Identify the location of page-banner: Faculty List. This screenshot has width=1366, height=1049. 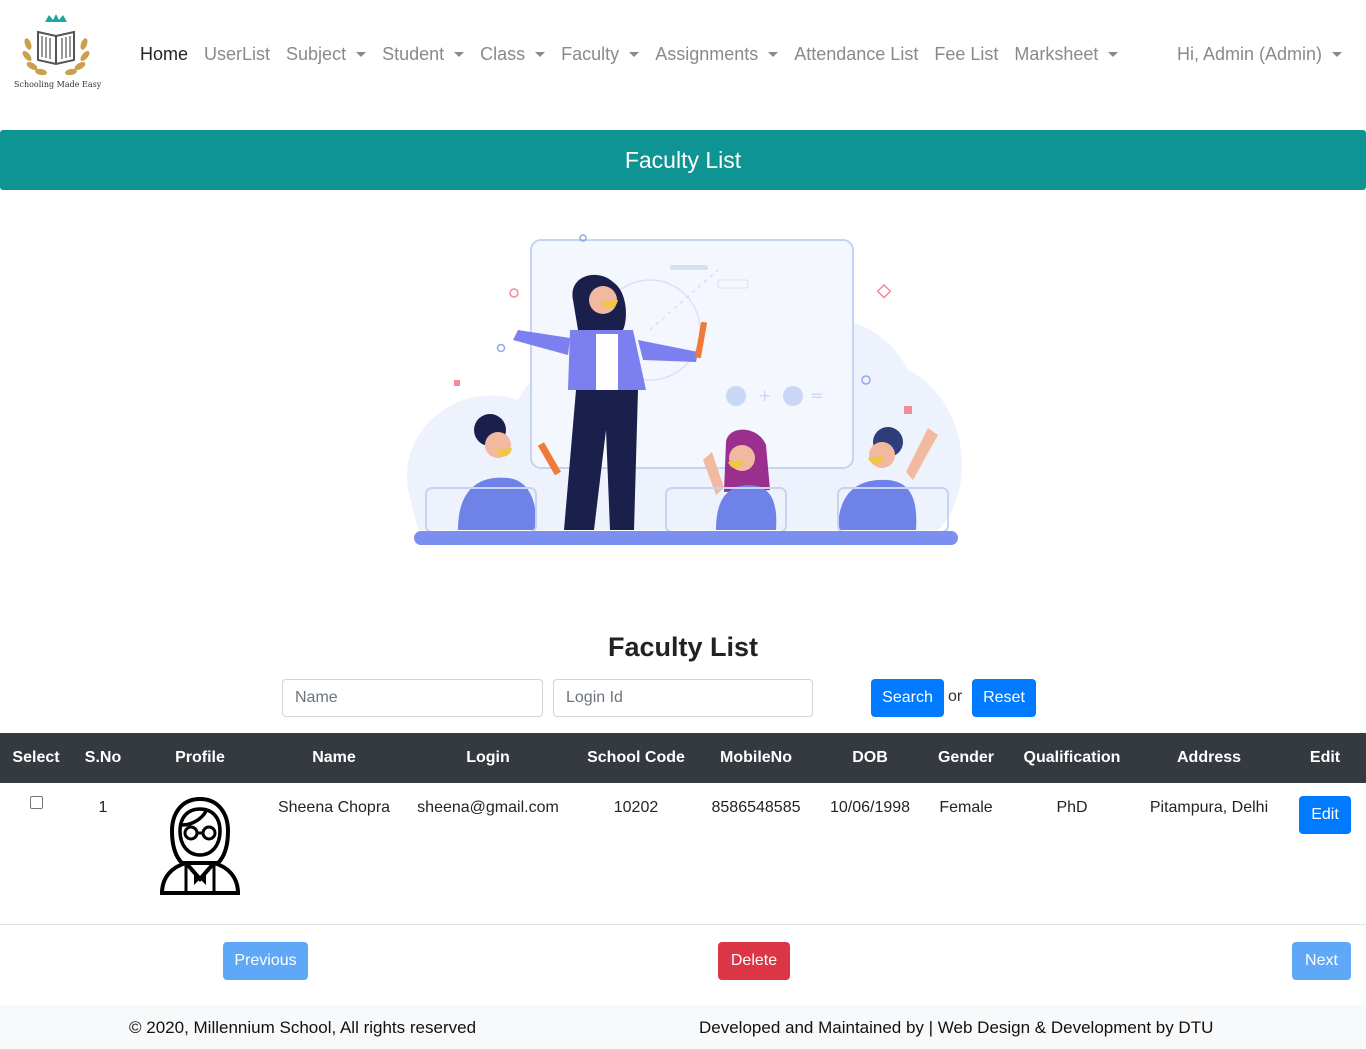
(683, 160).